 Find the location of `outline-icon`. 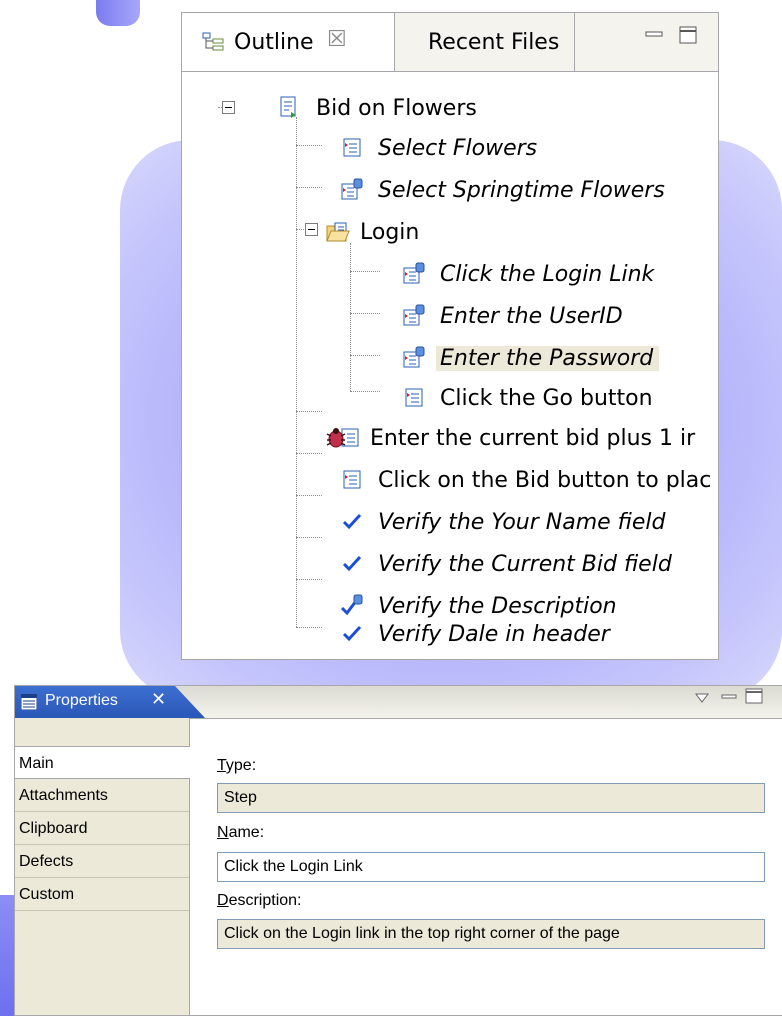

outline-icon is located at coordinates (213, 41).